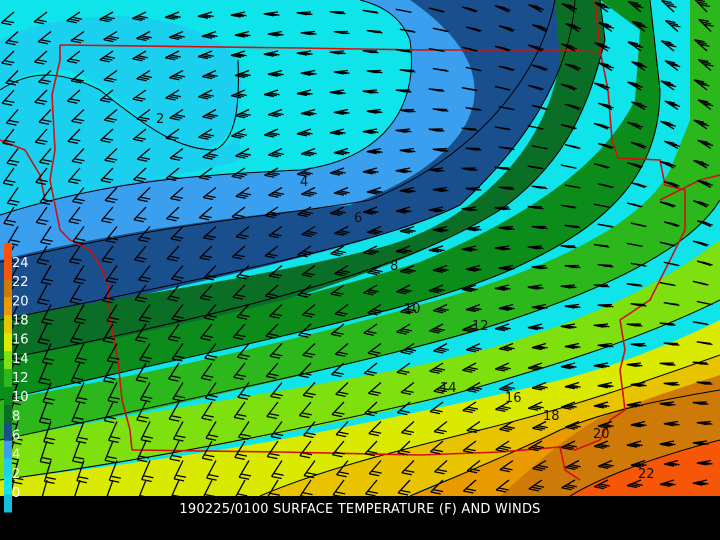 The image size is (720, 540). I want to click on legend-label: 4, so click(16, 455).